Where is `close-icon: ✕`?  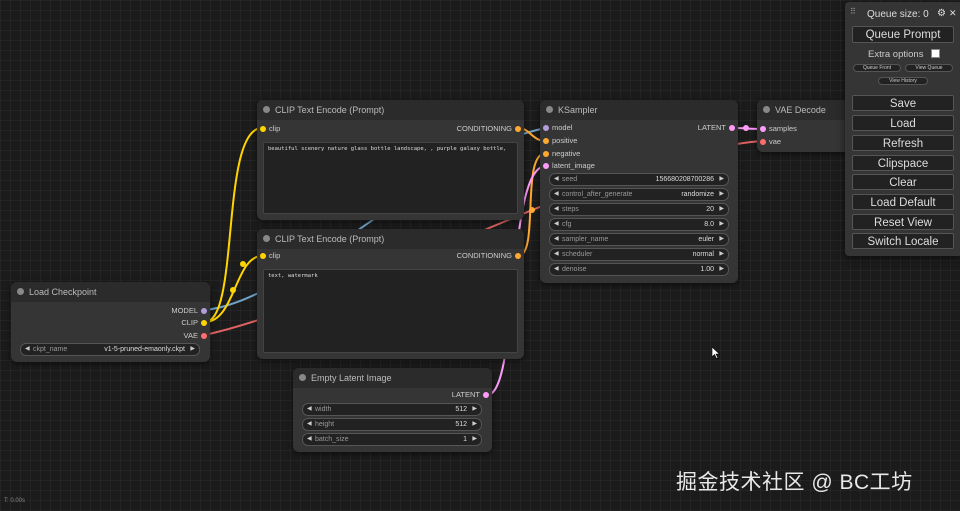
close-icon: ✕ is located at coordinates (953, 13).